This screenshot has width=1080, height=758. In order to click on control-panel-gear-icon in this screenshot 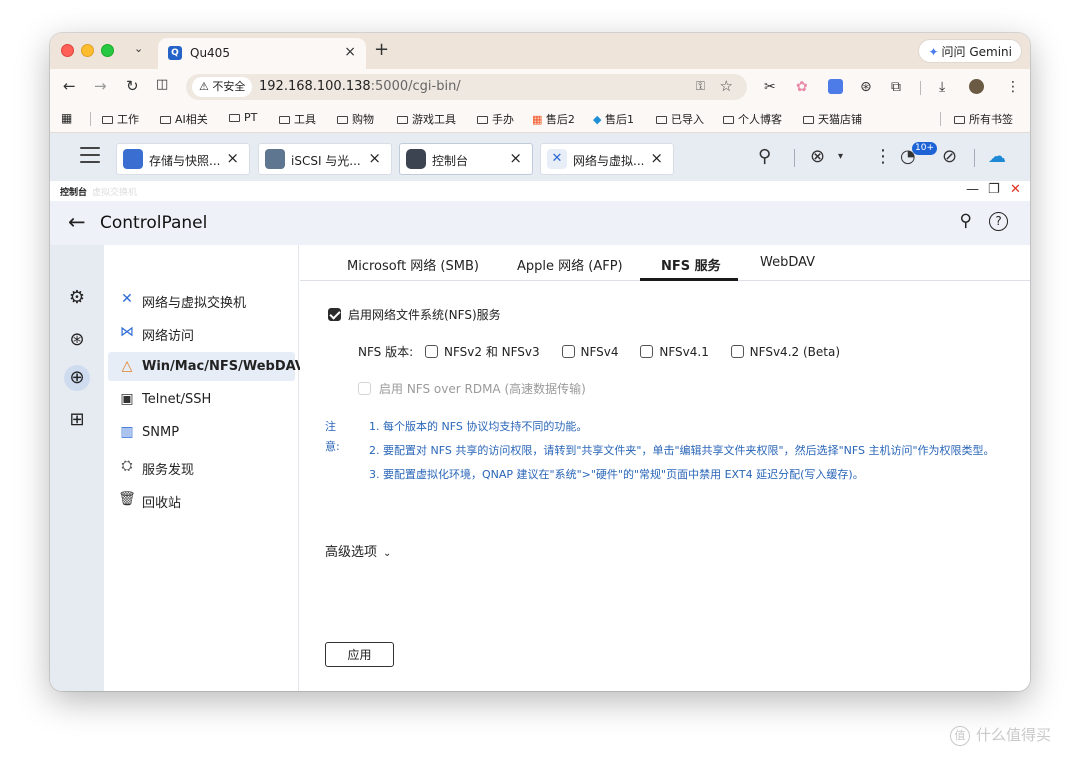, I will do `click(416, 159)`.